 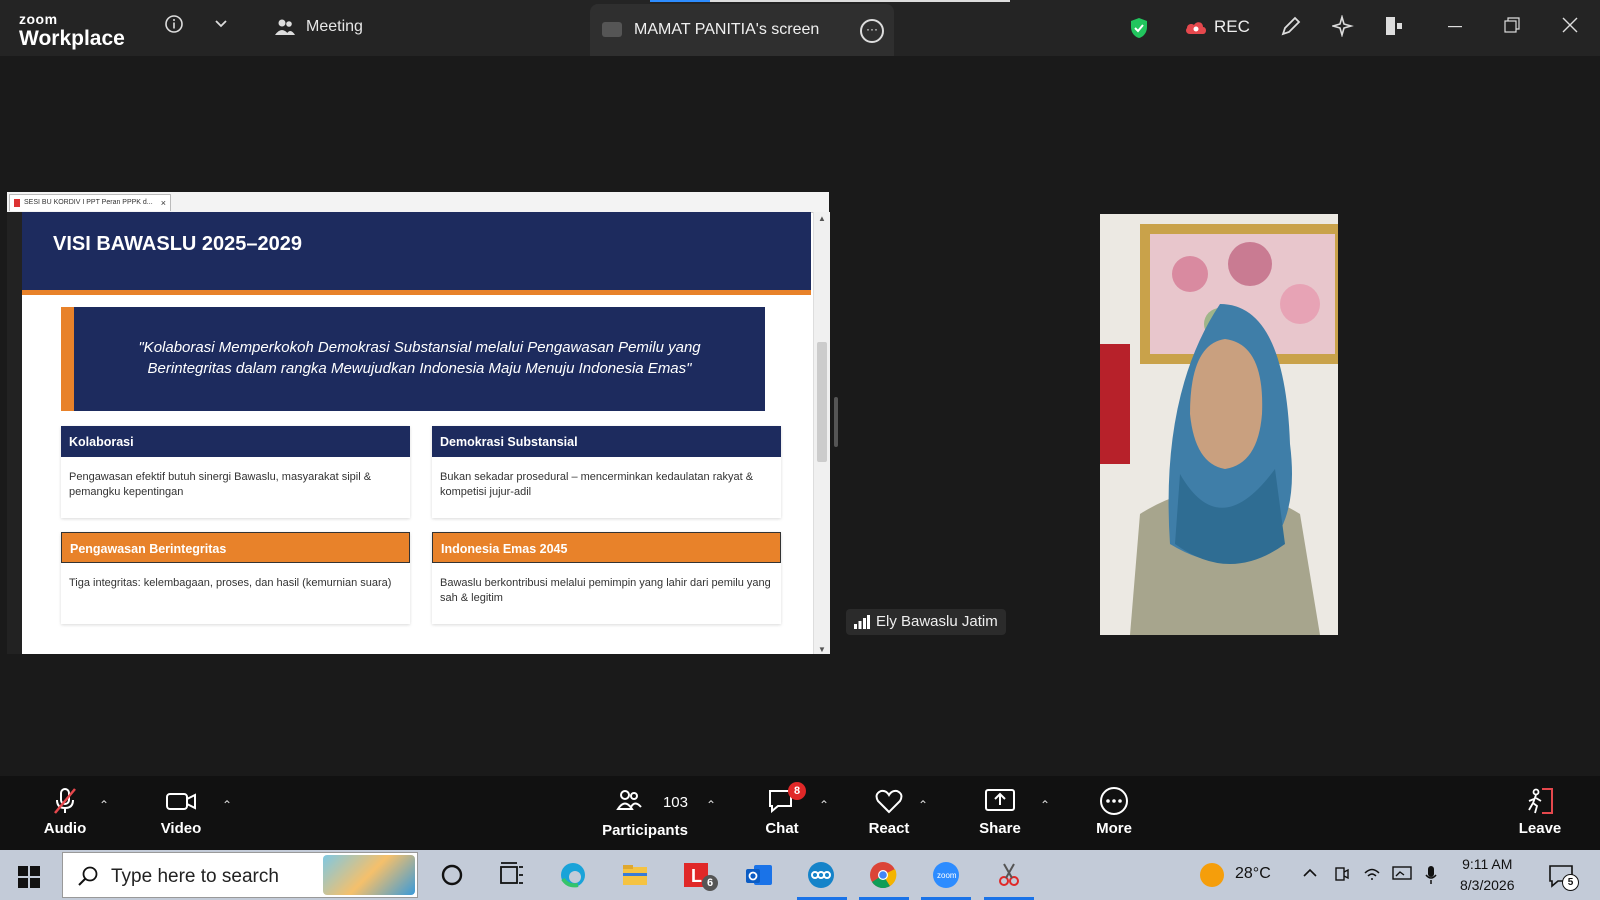 What do you see at coordinates (416, 292) in the screenshot?
I see `header-accent-line` at bounding box center [416, 292].